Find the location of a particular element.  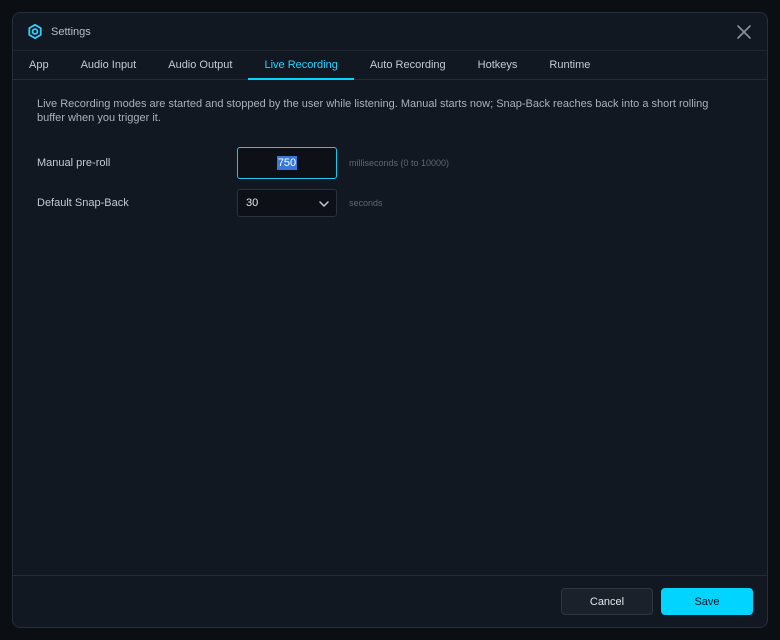

title-bar: Settings is located at coordinates (390, 32).